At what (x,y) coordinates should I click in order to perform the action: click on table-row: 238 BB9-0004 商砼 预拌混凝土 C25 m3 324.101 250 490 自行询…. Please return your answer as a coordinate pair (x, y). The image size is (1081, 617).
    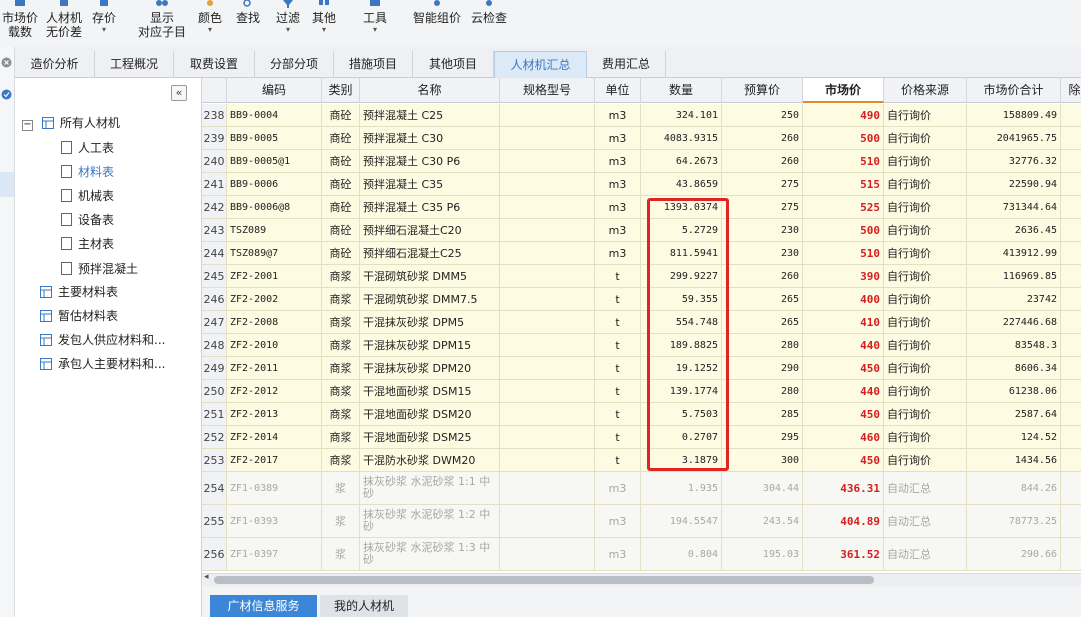
    Looking at the image, I should click on (641, 115).